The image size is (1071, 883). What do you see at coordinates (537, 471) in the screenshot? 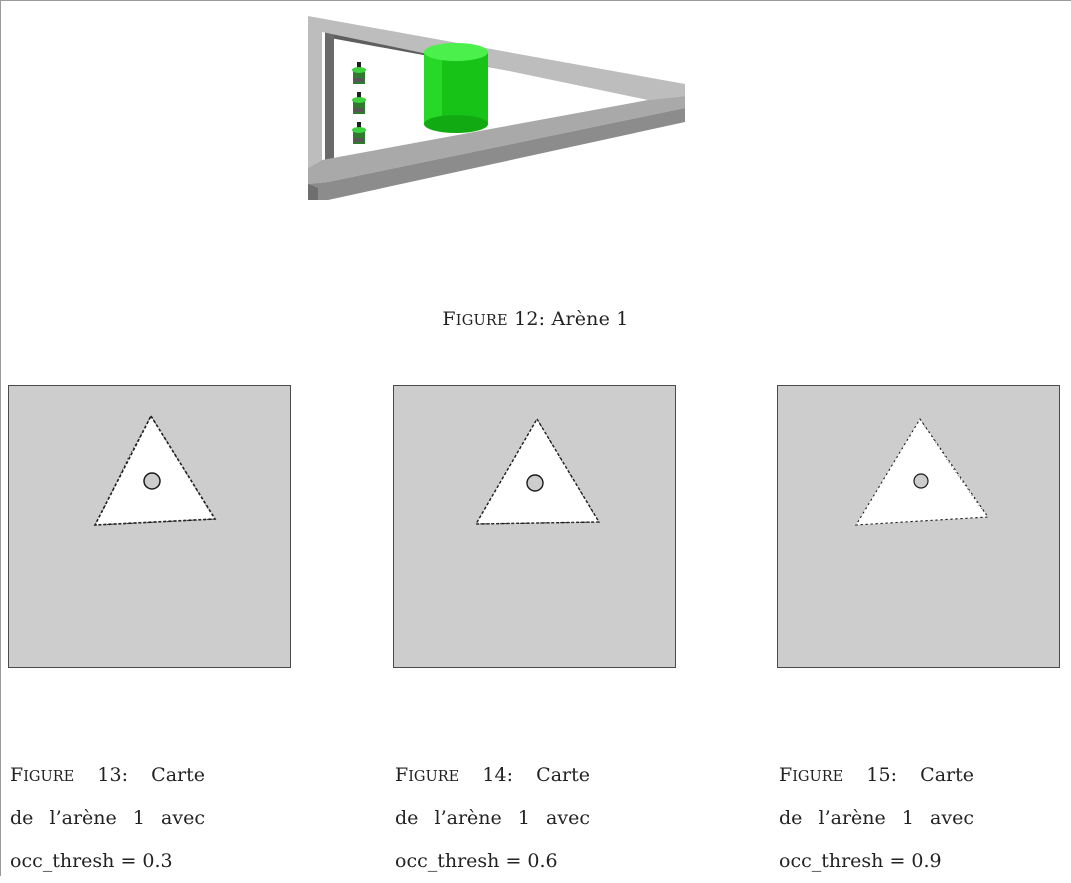
I see `map-14-drawing` at bounding box center [537, 471].